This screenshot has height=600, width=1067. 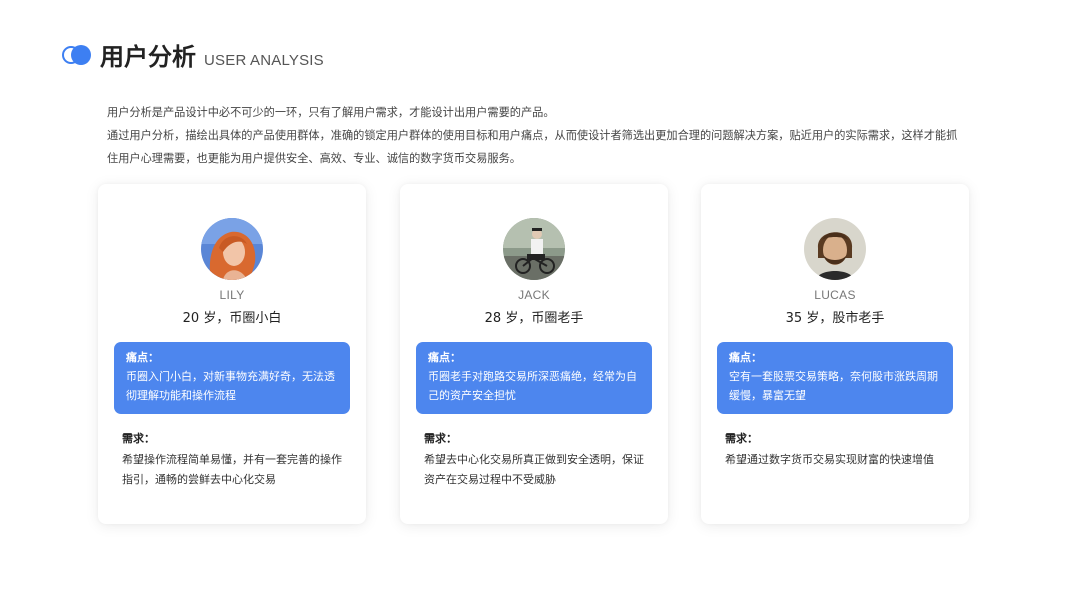 I want to click on need-text: 希望操作流程简单易懂，并有一套完善的操作指引，通畅的尝鲜去中心化交易, so click(x=232, y=469).